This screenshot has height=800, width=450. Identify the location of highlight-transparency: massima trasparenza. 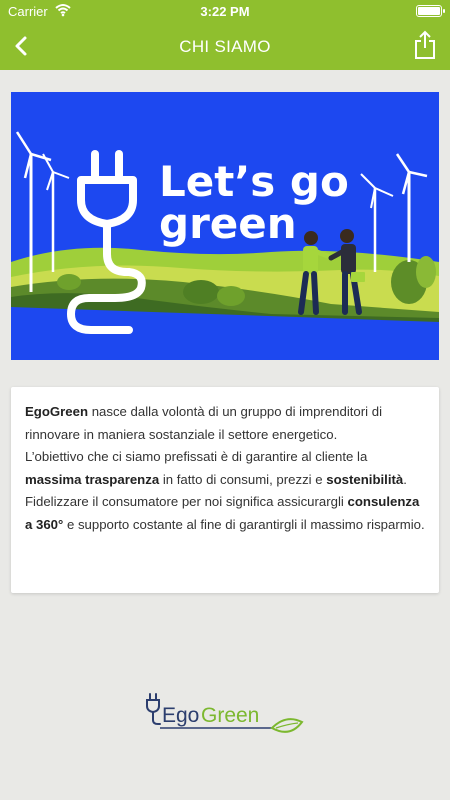
(92, 479).